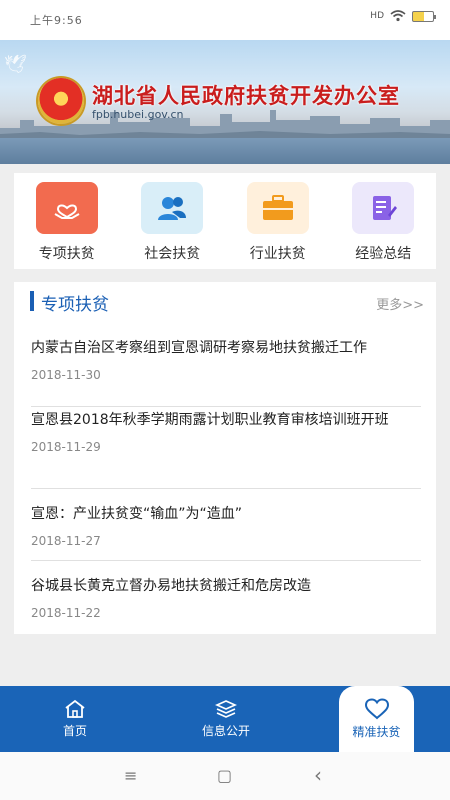 The height and width of the screenshot is (800, 450). I want to click on home-icon, so click(75, 708).